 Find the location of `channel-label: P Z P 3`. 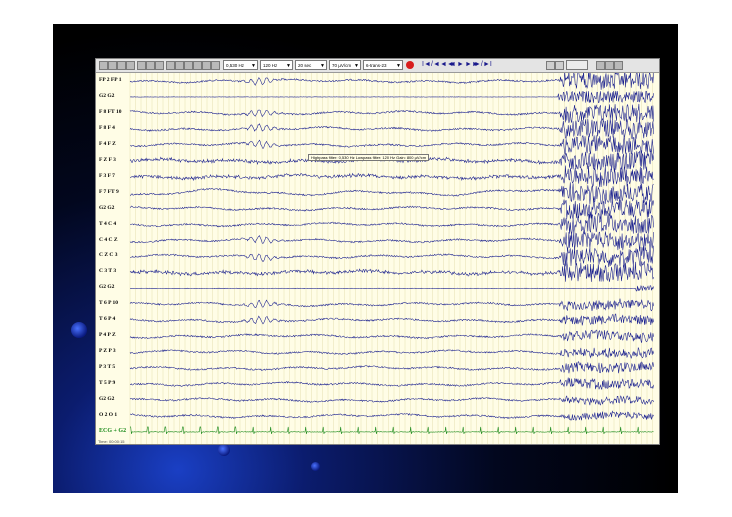

channel-label: P Z P 3 is located at coordinates (107, 351).